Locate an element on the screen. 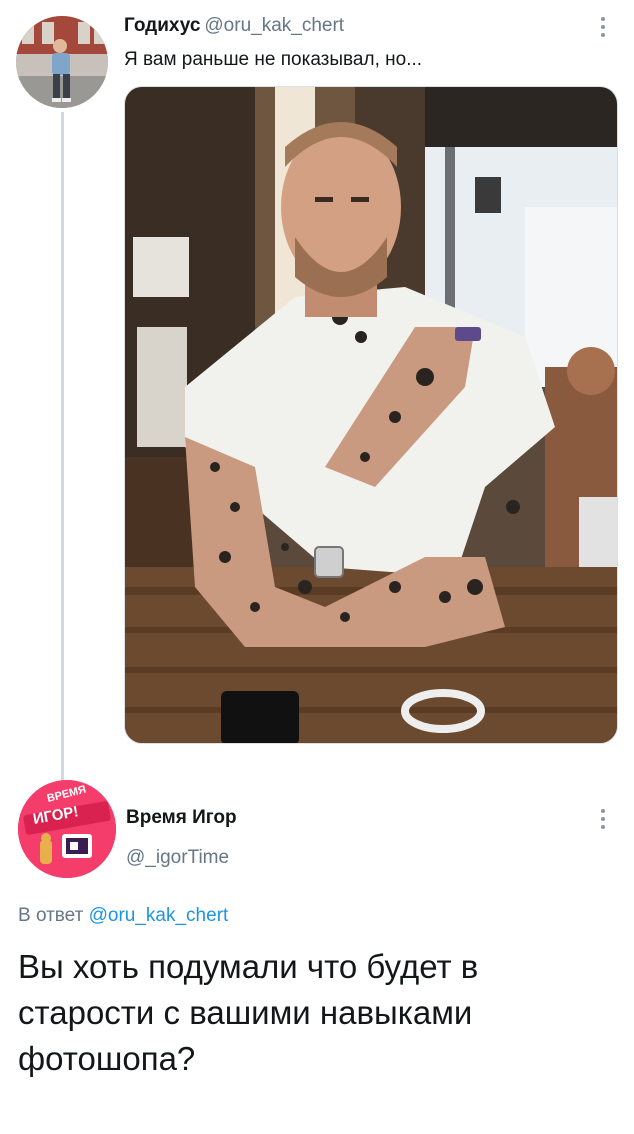 This screenshot has width=634, height=1134. reply-author-handle: @_igorTime is located at coordinates (177, 858).